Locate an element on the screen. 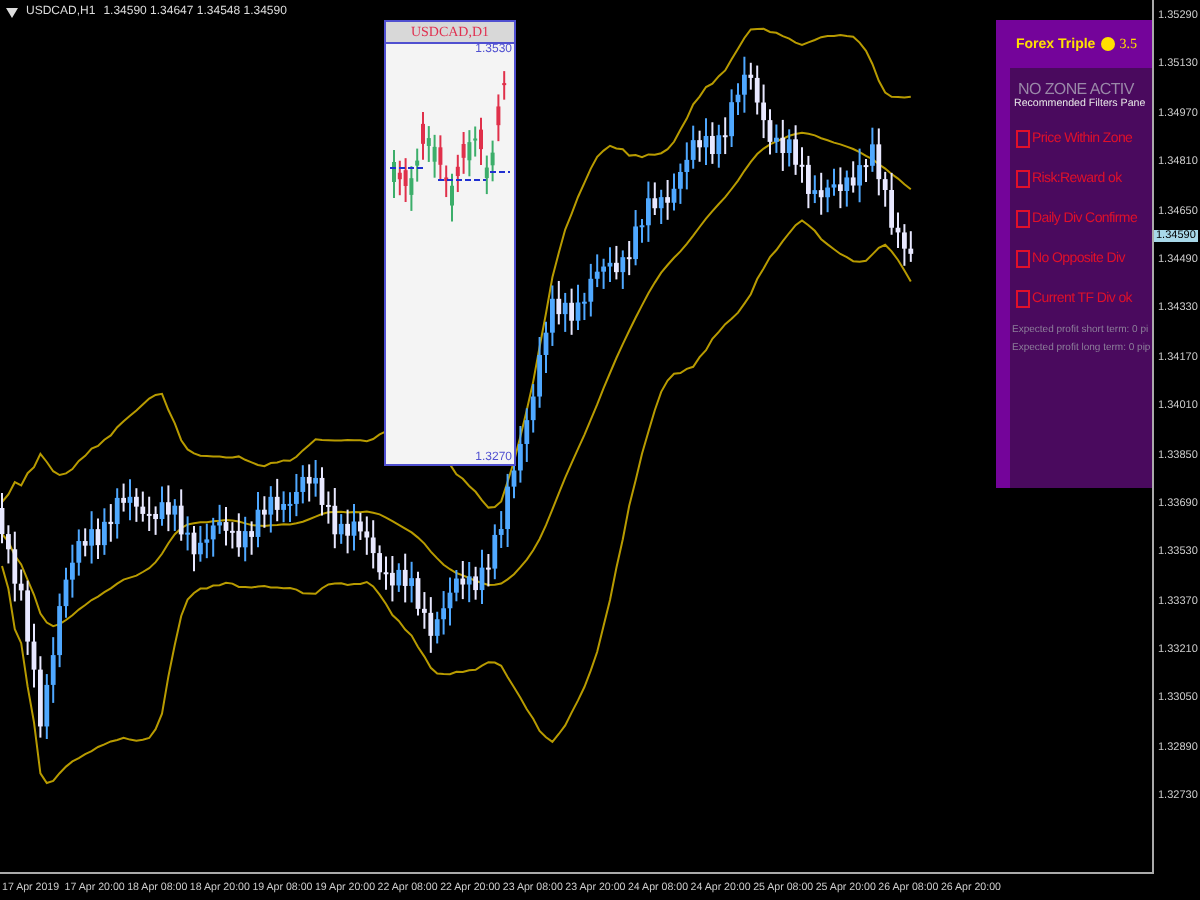 The width and height of the screenshot is (1200, 900). zone-status: NO ZONE ACTIV is located at coordinates (1076, 89).